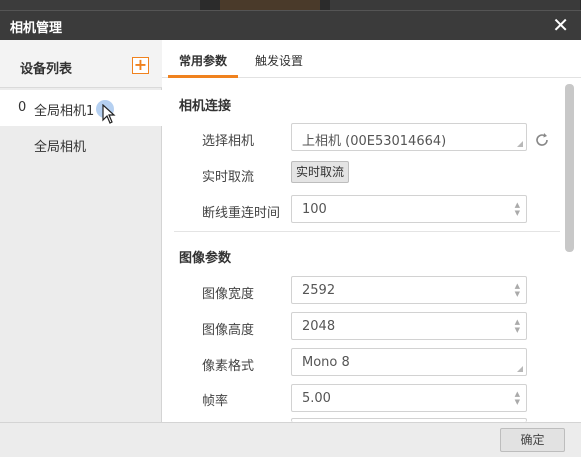 This screenshot has height=457, width=581. I want to click on tab-common-params: 常用参数, so click(203, 60).